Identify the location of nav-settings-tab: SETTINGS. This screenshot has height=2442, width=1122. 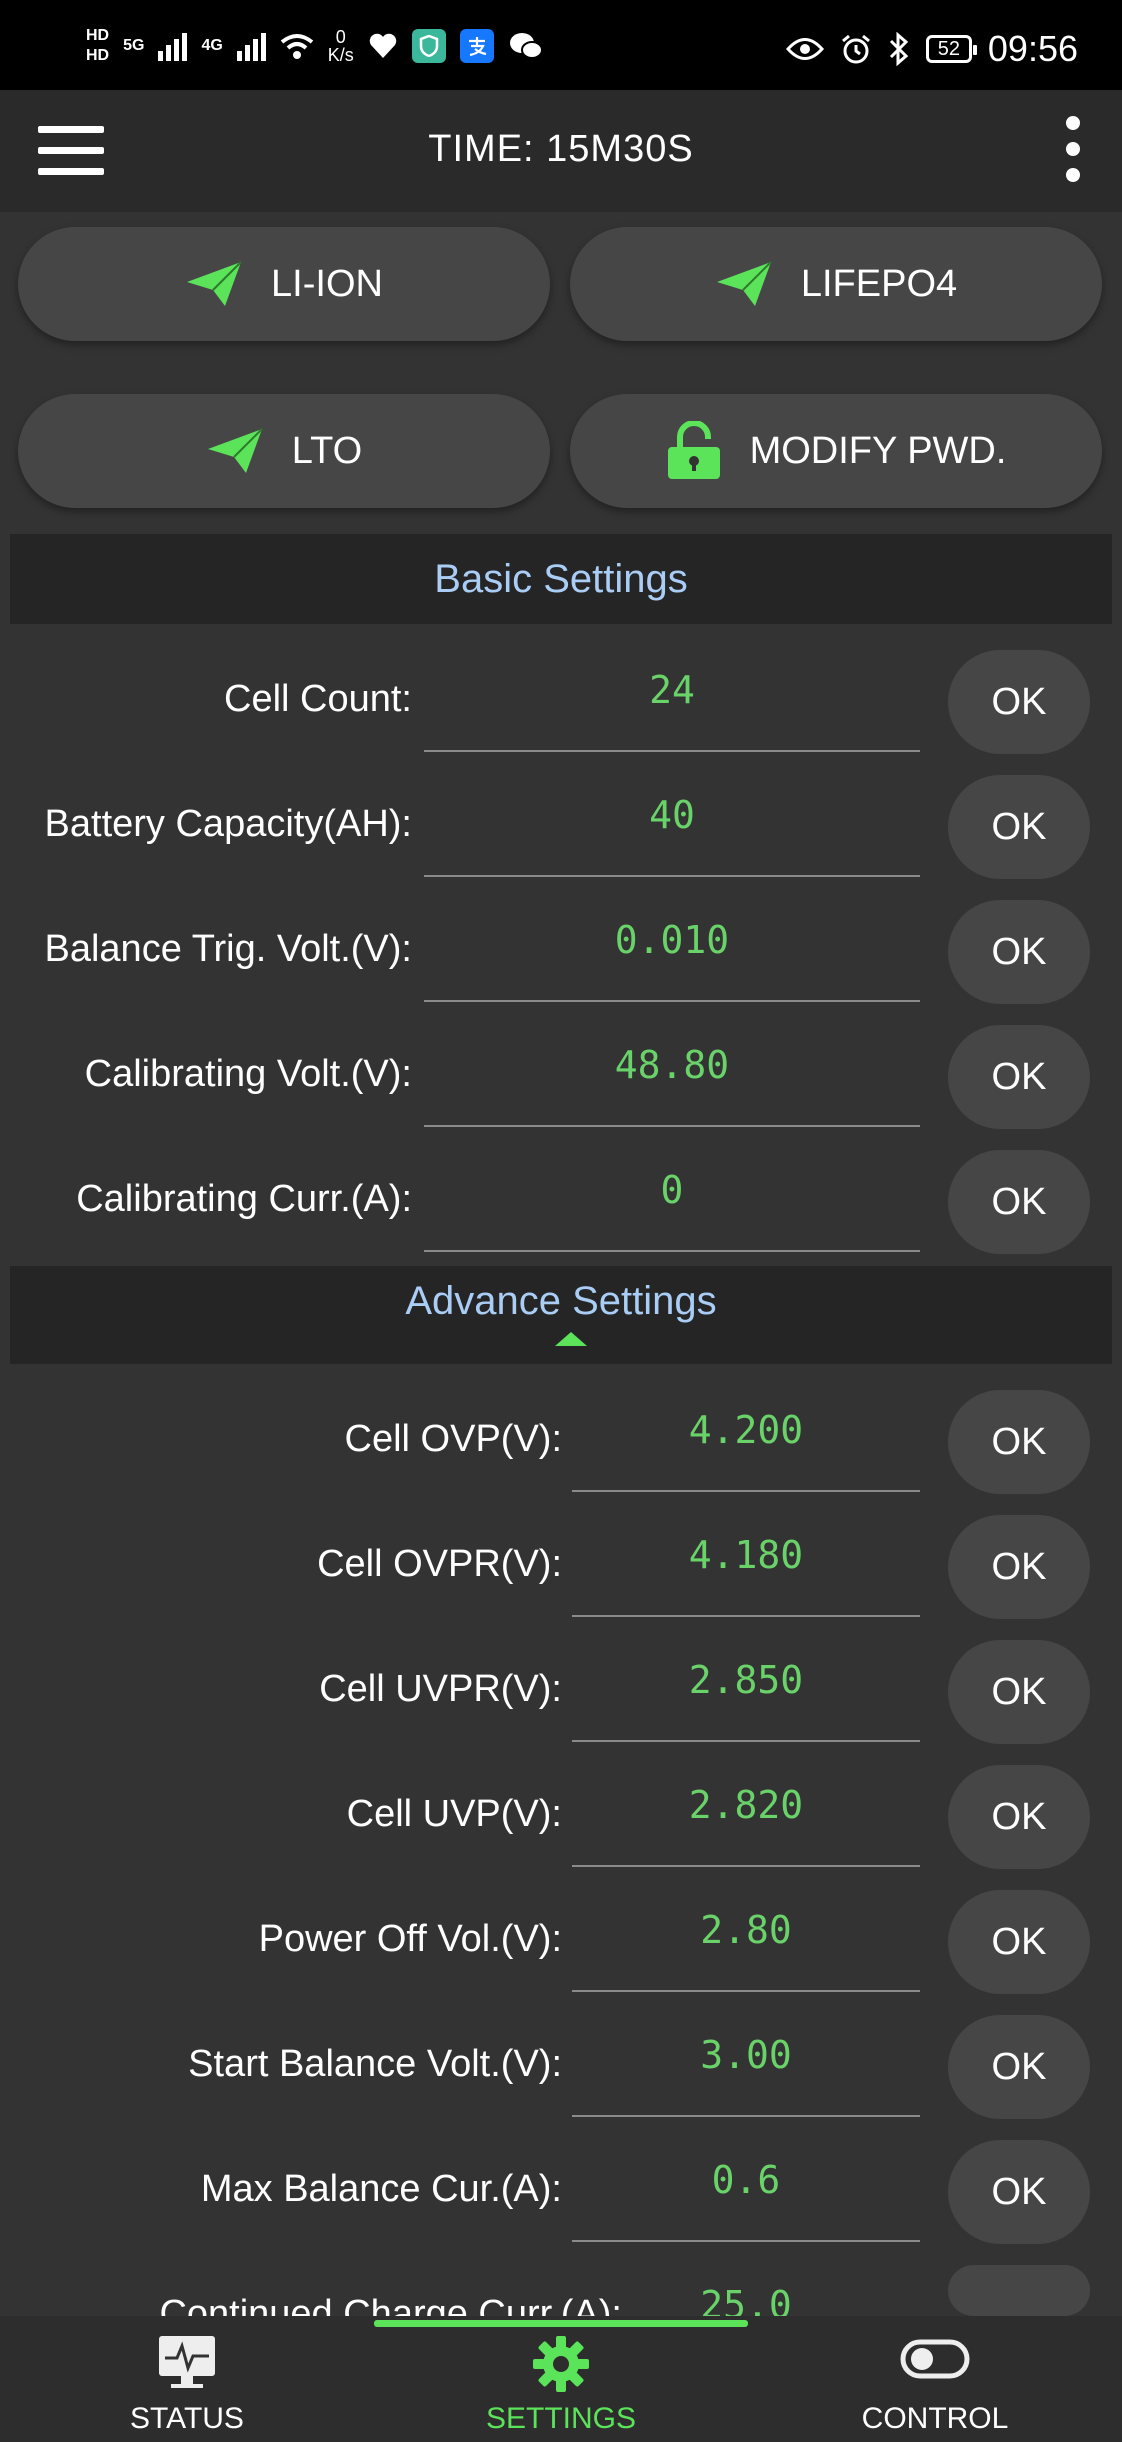
(561, 2379).